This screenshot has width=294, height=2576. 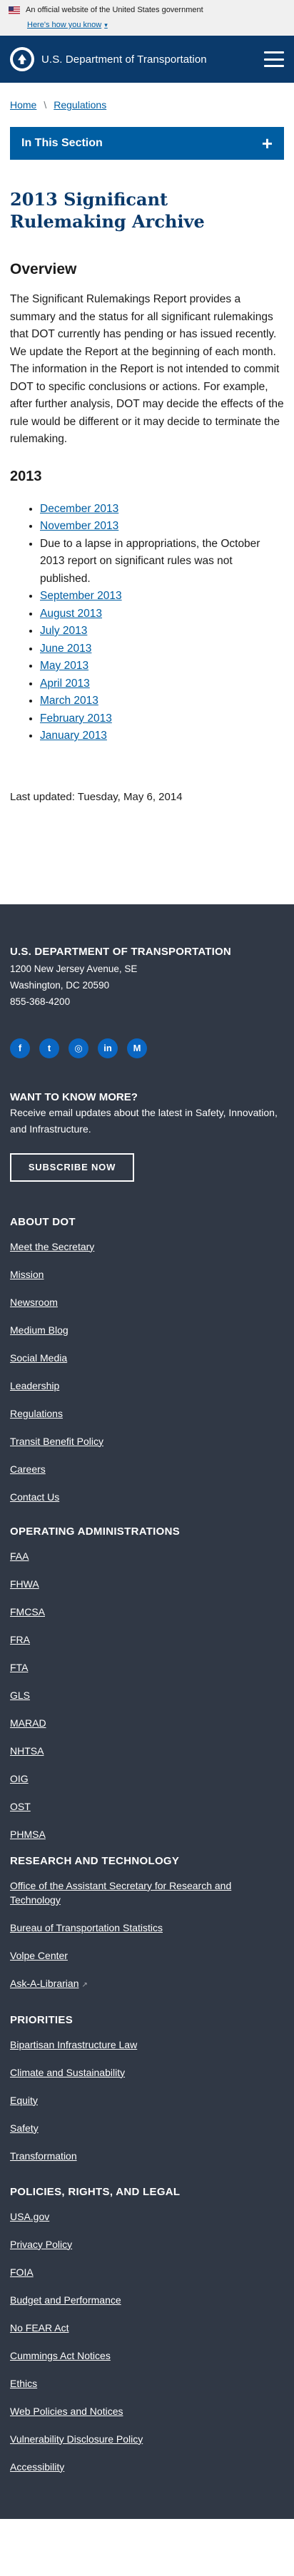 I want to click on footer-link: Bureau of Transportation Statistics, so click(x=86, y=1928).